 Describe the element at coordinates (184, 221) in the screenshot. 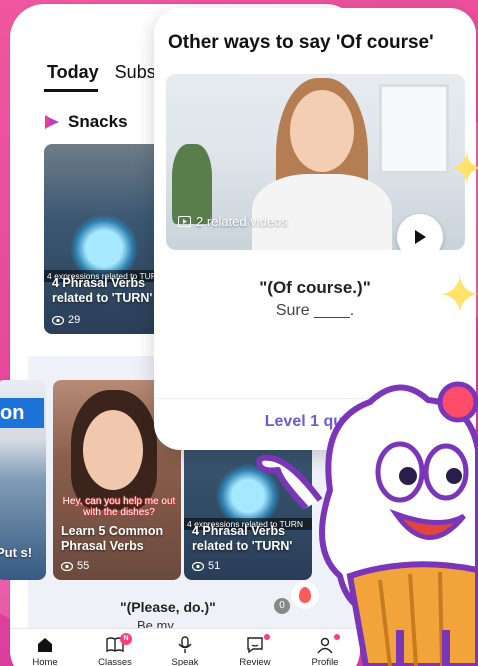

I see `video-icon` at that location.